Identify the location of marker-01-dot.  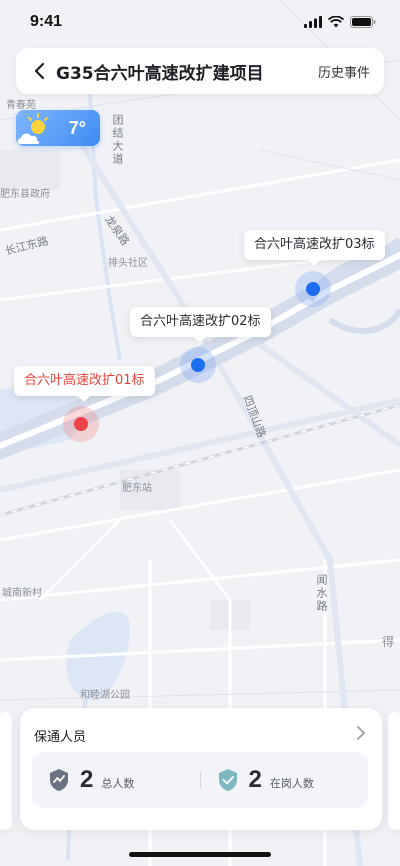
(81, 424).